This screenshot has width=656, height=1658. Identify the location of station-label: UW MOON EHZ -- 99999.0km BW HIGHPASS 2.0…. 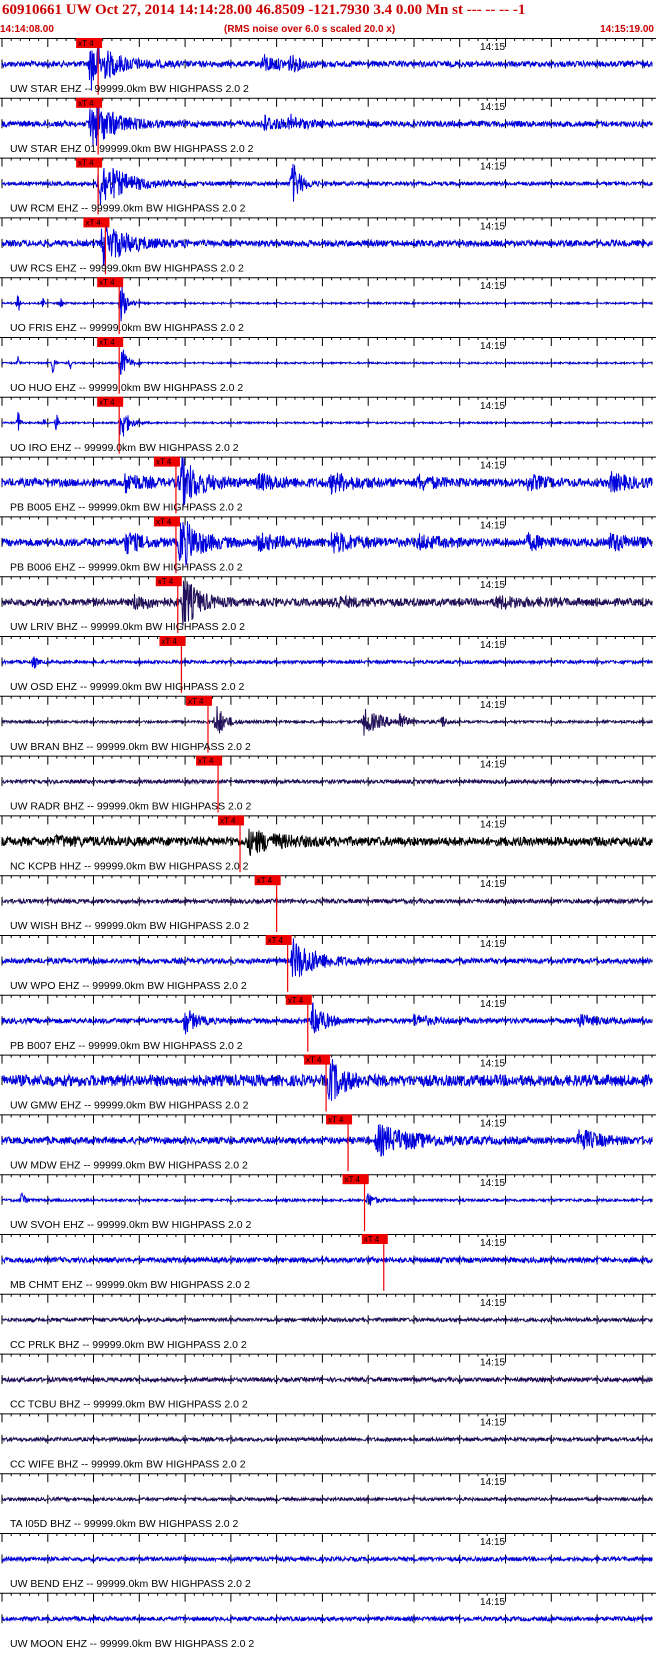
(132, 1644).